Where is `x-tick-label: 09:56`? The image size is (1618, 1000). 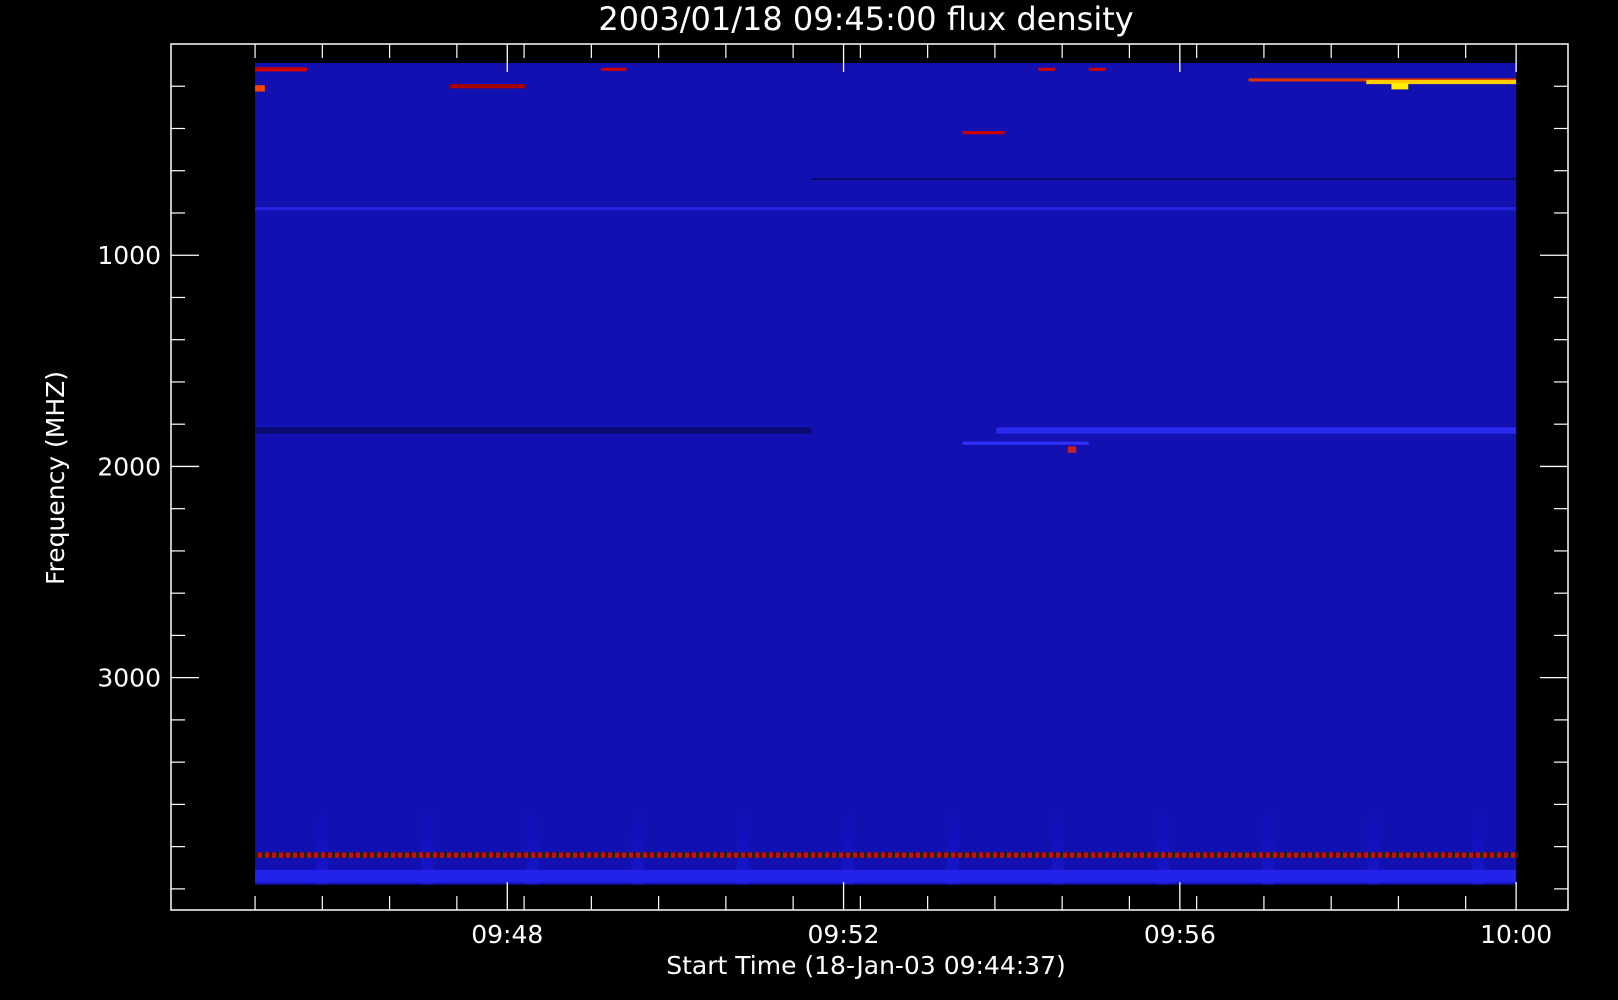 x-tick-label: 09:56 is located at coordinates (1180, 934).